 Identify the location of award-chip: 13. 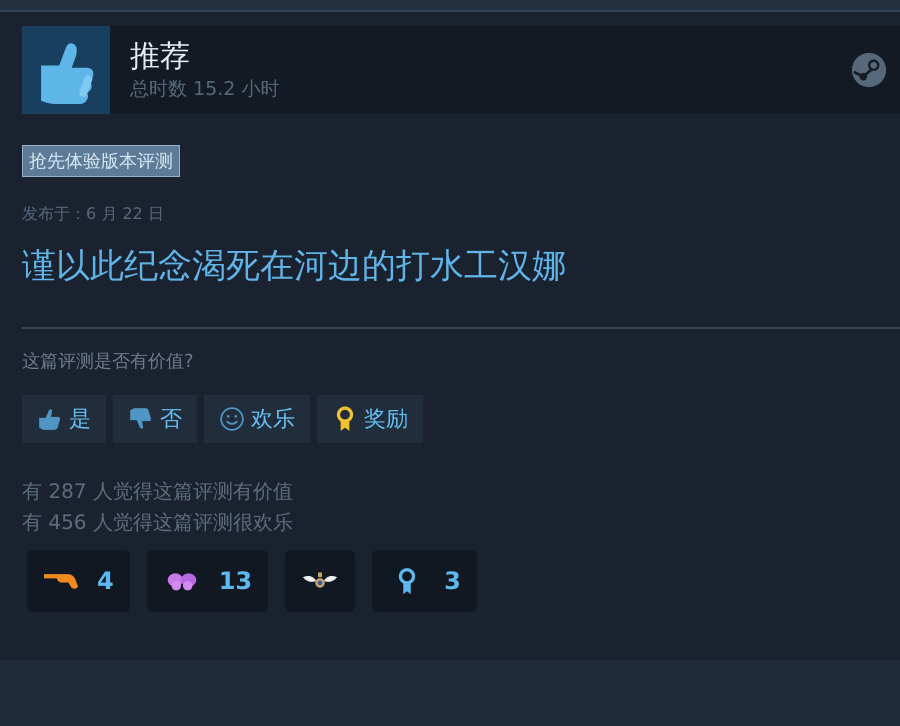
(207, 581).